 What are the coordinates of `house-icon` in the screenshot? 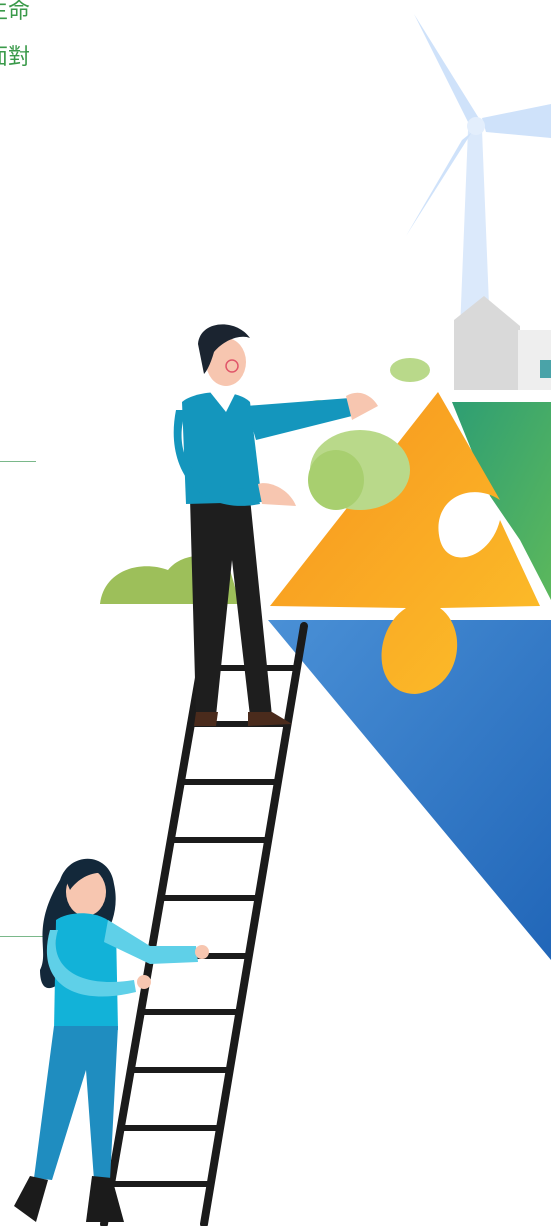 It's located at (502, 343).